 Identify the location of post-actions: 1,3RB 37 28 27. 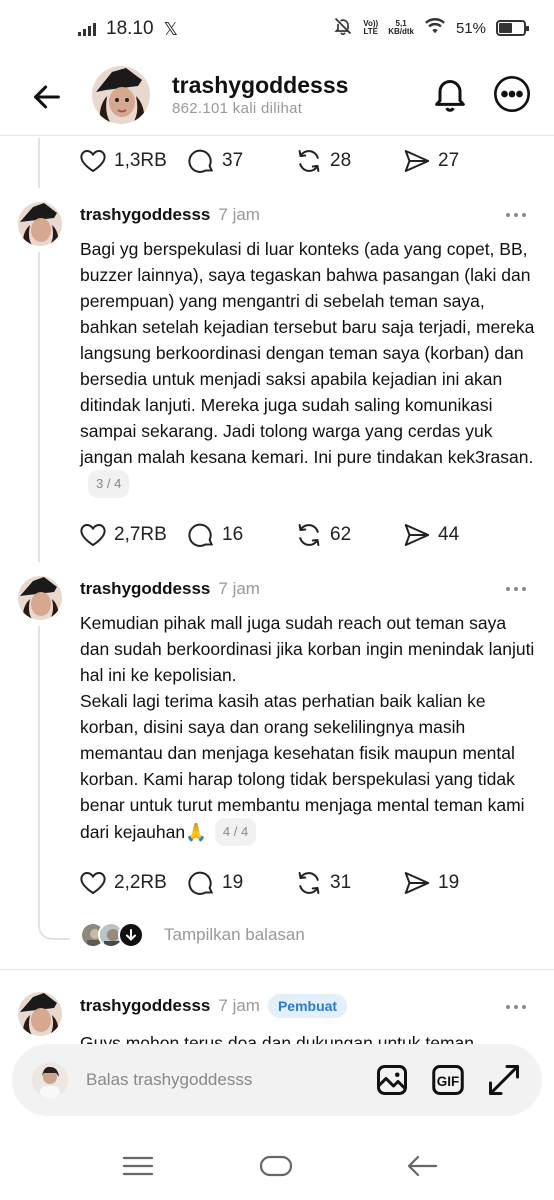
(294, 161).